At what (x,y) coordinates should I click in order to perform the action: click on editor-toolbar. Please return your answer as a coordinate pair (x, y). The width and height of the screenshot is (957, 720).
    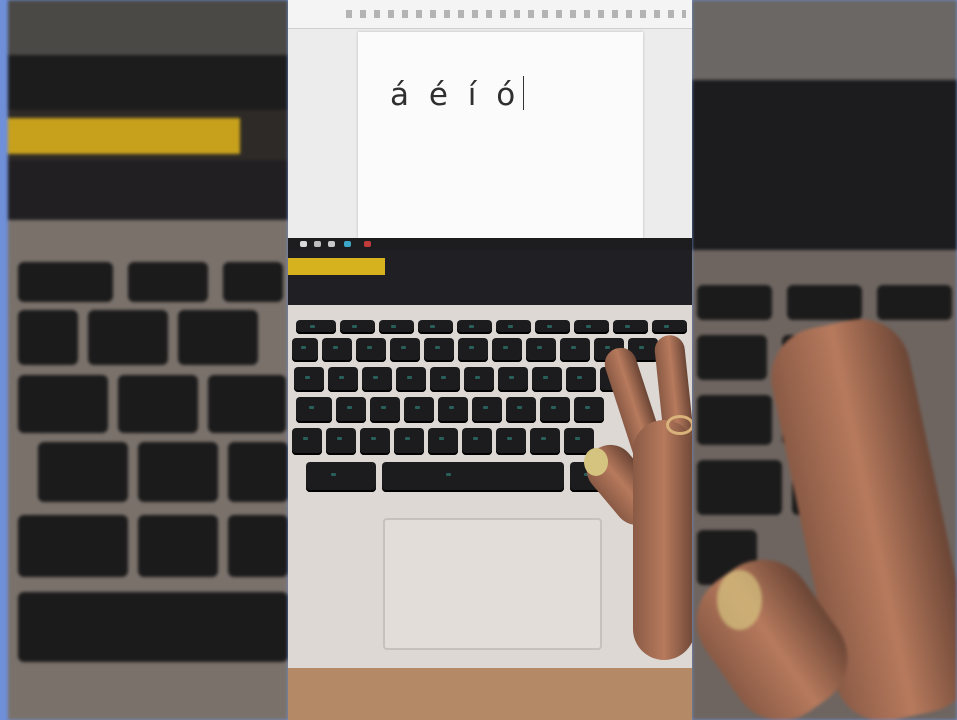
    Looking at the image, I should click on (490, 14).